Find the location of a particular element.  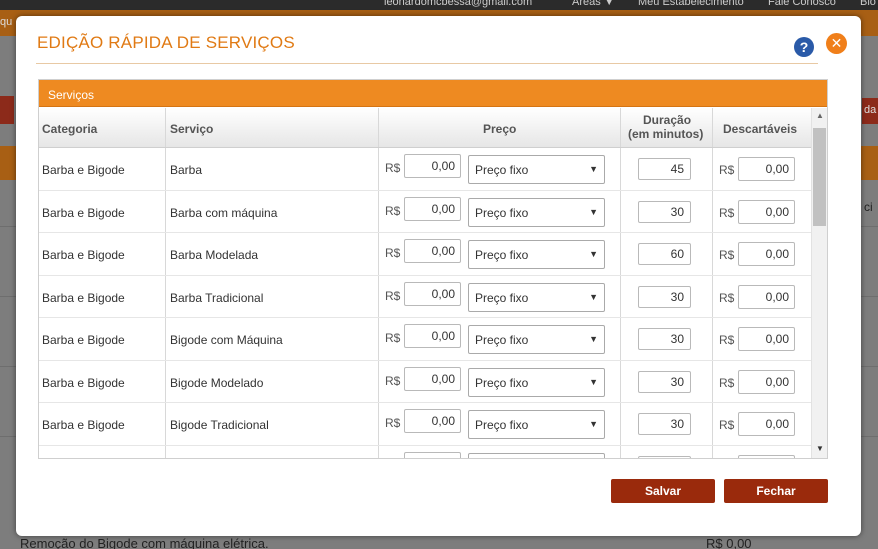

duration-input: 60 is located at coordinates (664, 254).